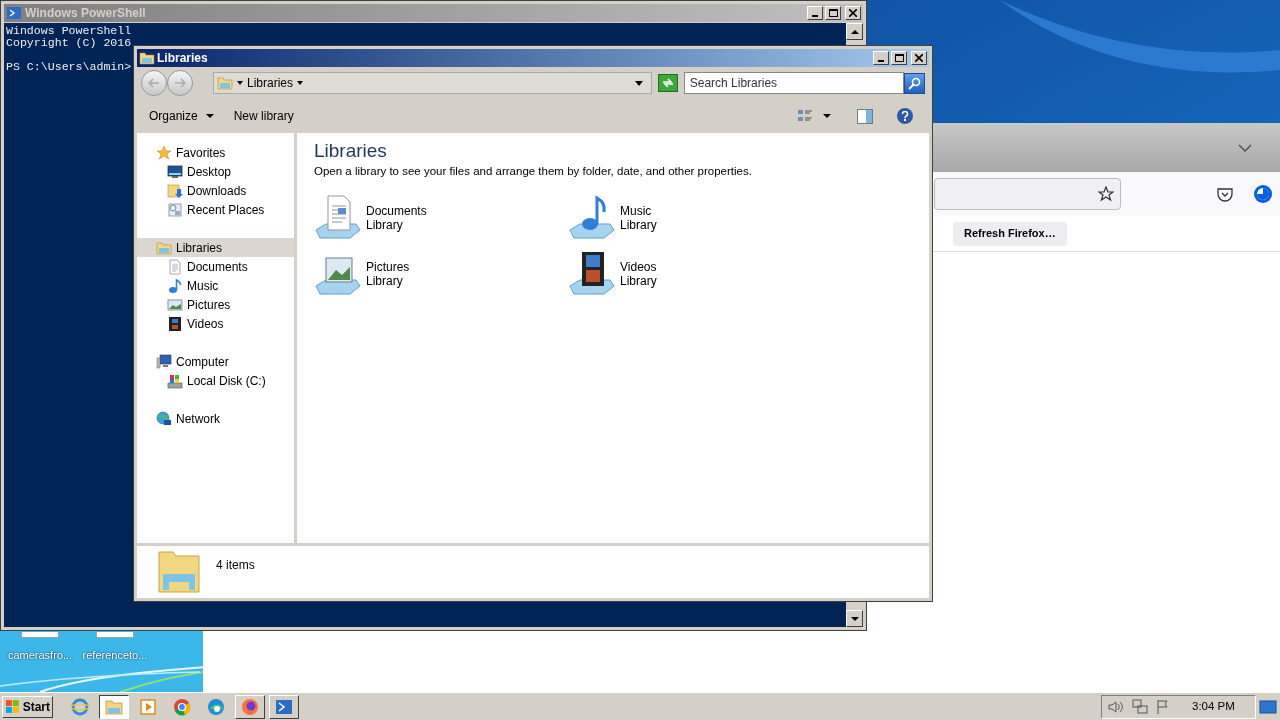 The image size is (1280, 720). Describe the element at coordinates (175, 190) in the screenshot. I see `folder-download-icon` at that location.